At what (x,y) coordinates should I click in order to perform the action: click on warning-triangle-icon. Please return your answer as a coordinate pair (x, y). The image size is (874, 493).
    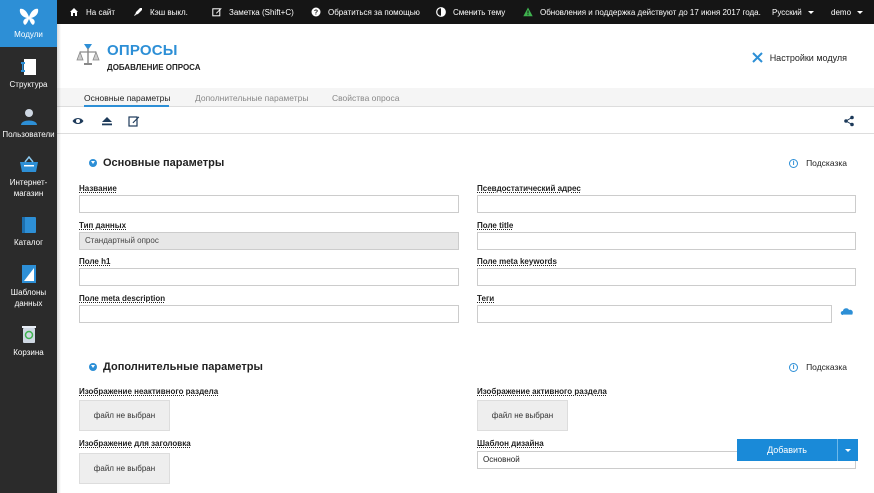
    Looking at the image, I should click on (528, 12).